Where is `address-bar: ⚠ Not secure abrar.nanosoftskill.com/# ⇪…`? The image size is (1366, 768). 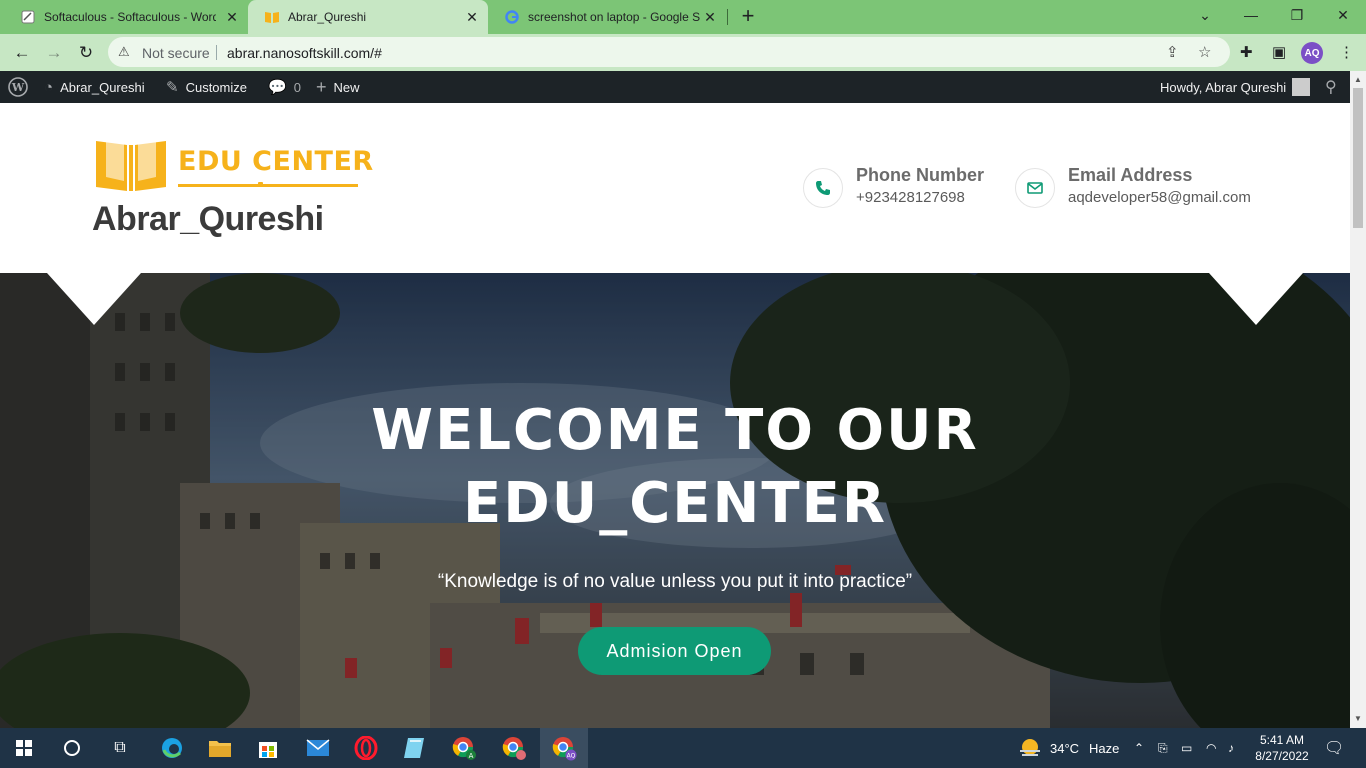
address-bar: ⚠ Not secure abrar.nanosoftskill.com/# ⇪… is located at coordinates (669, 52).